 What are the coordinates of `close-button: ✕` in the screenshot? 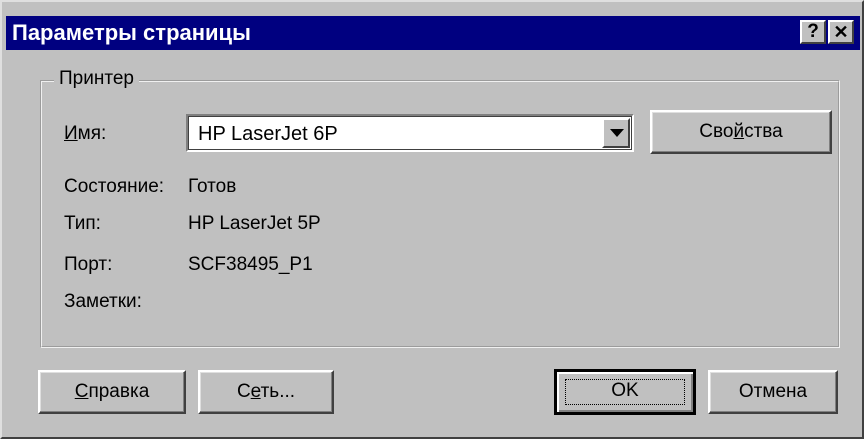 It's located at (841, 32).